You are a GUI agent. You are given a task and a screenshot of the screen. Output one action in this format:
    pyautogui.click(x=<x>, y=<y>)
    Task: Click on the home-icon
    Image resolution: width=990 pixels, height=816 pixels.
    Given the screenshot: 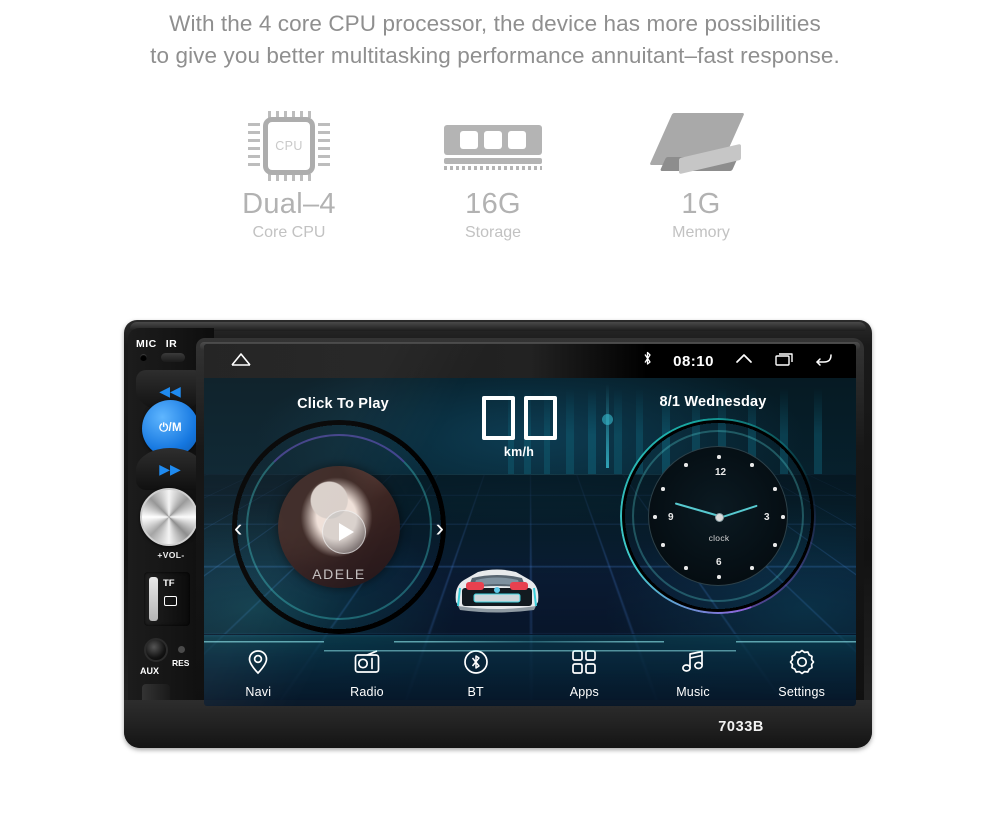 What is the action you would take?
    pyautogui.click(x=241, y=361)
    